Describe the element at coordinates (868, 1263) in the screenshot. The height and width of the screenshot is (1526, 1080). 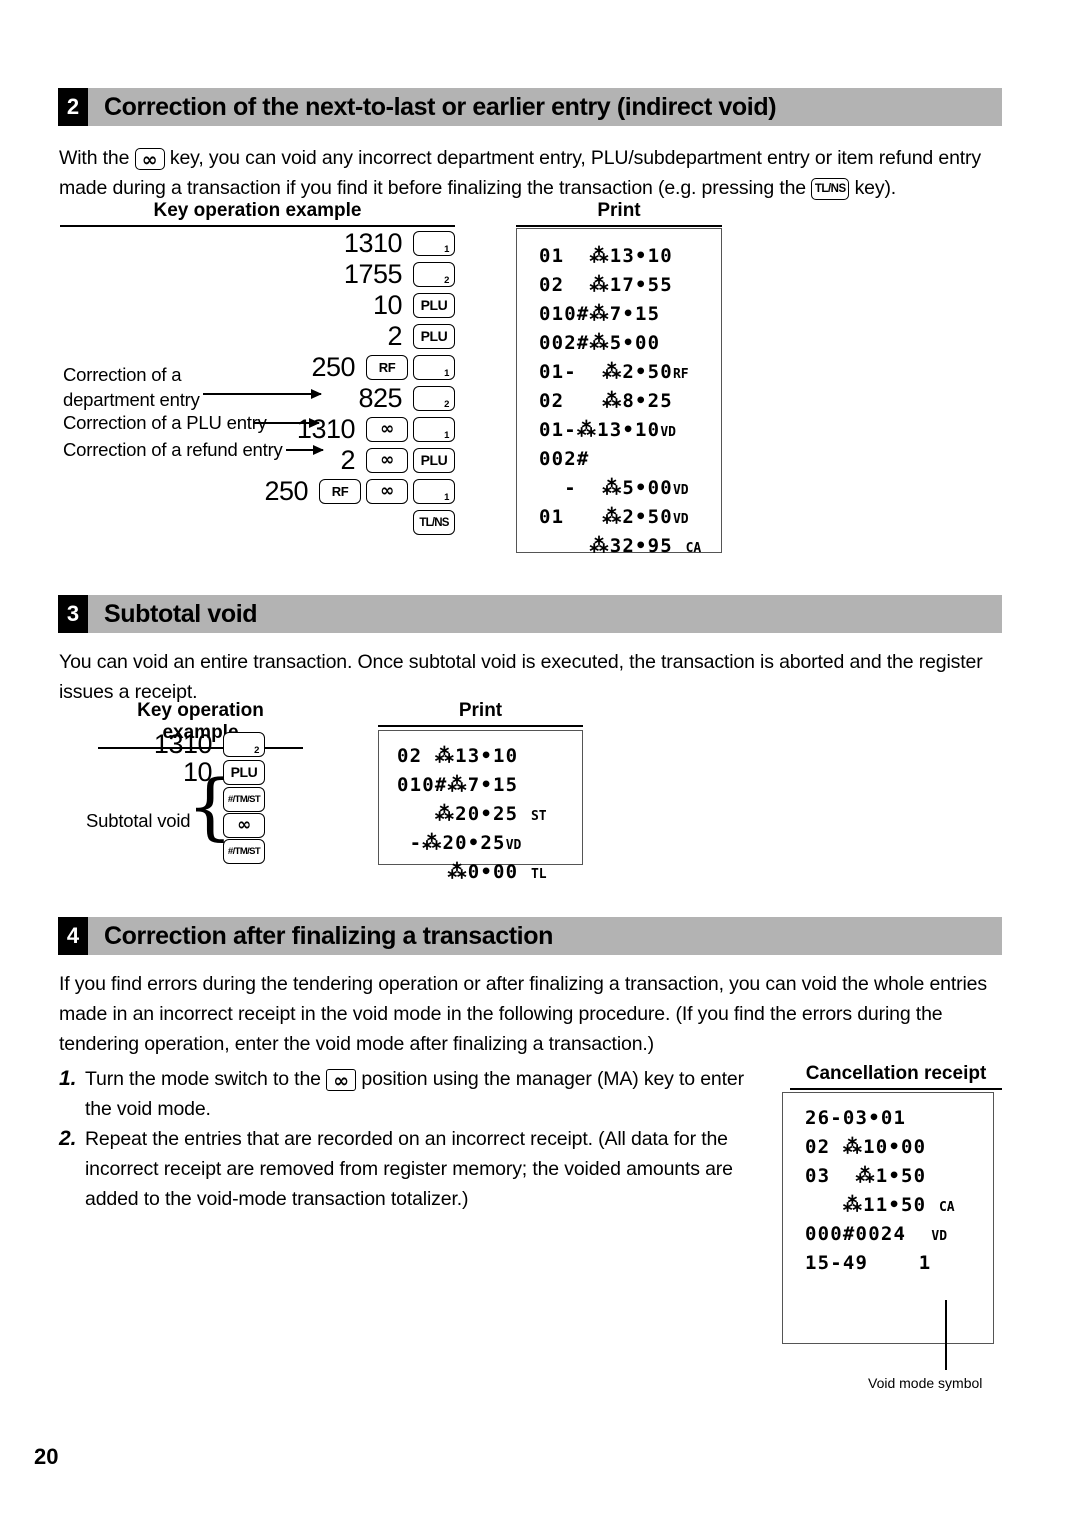
I see `receipt-line: 15-49 1` at that location.